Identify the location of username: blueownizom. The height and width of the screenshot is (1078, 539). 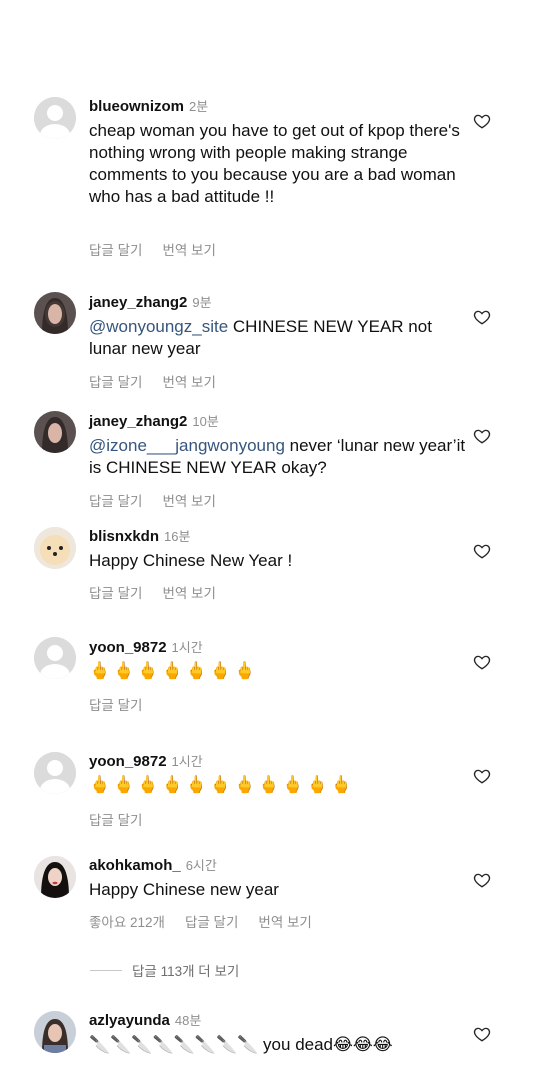
(136, 106).